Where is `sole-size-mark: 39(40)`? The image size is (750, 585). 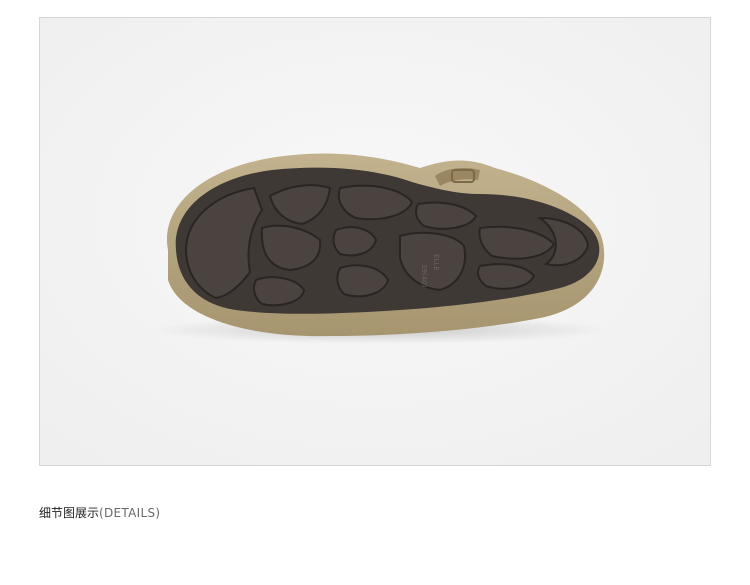 sole-size-mark: 39(40) is located at coordinates (424, 276).